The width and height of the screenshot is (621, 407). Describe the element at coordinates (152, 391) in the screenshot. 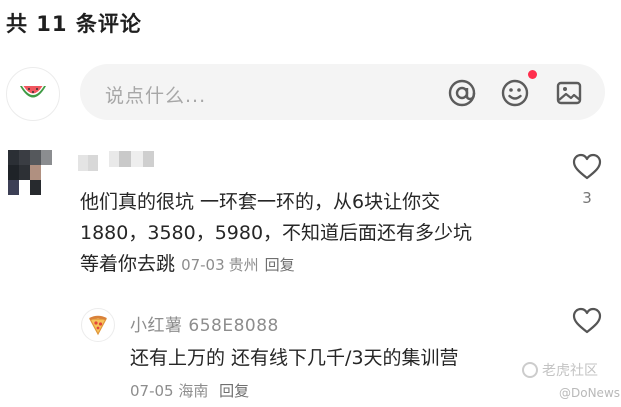

I see `reply-date: 07-05` at that location.